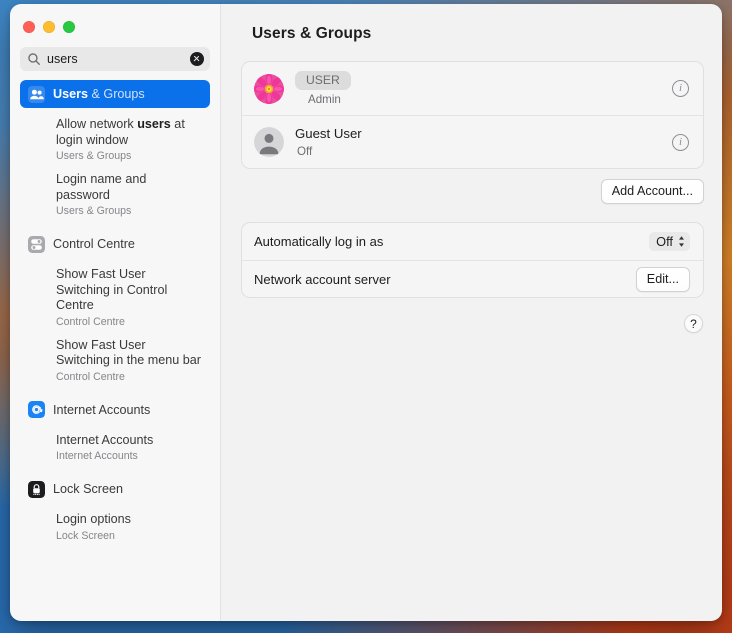 The height and width of the screenshot is (633, 732). I want to click on result-title: Internet Accounts, so click(129, 441).